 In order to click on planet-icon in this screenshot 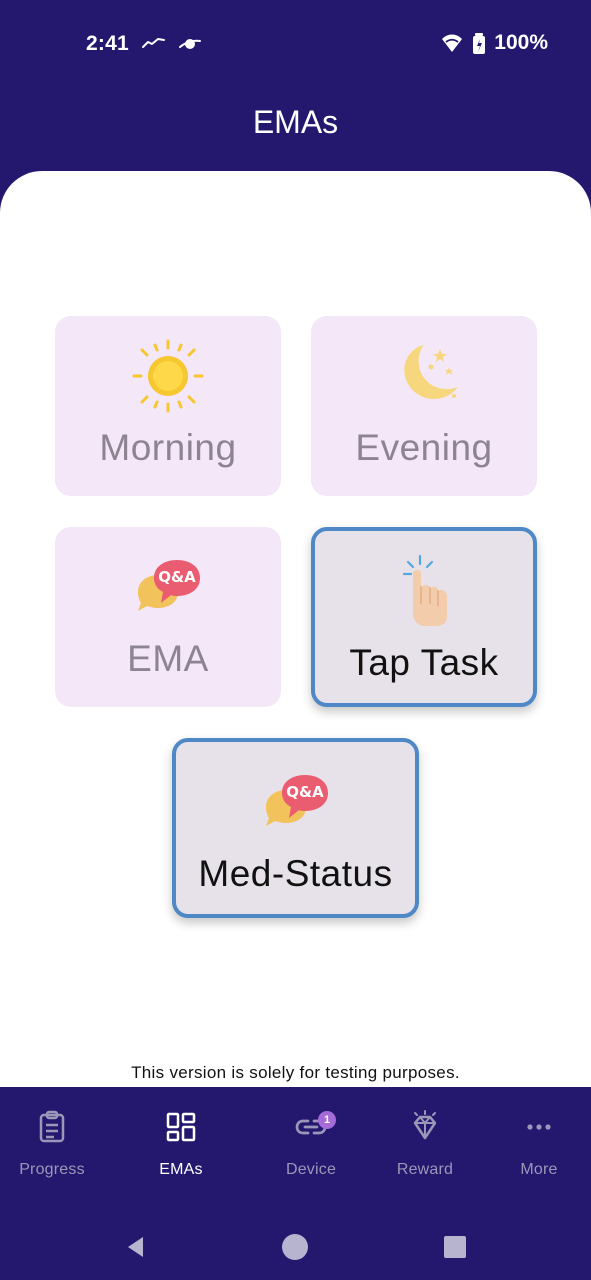, I will do `click(190, 44)`.